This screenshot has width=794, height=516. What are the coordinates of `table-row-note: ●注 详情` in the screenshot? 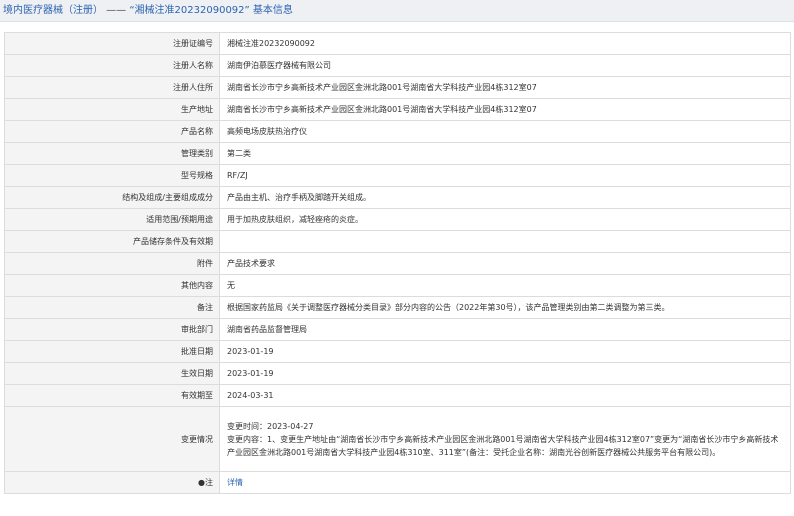 It's located at (397, 482).